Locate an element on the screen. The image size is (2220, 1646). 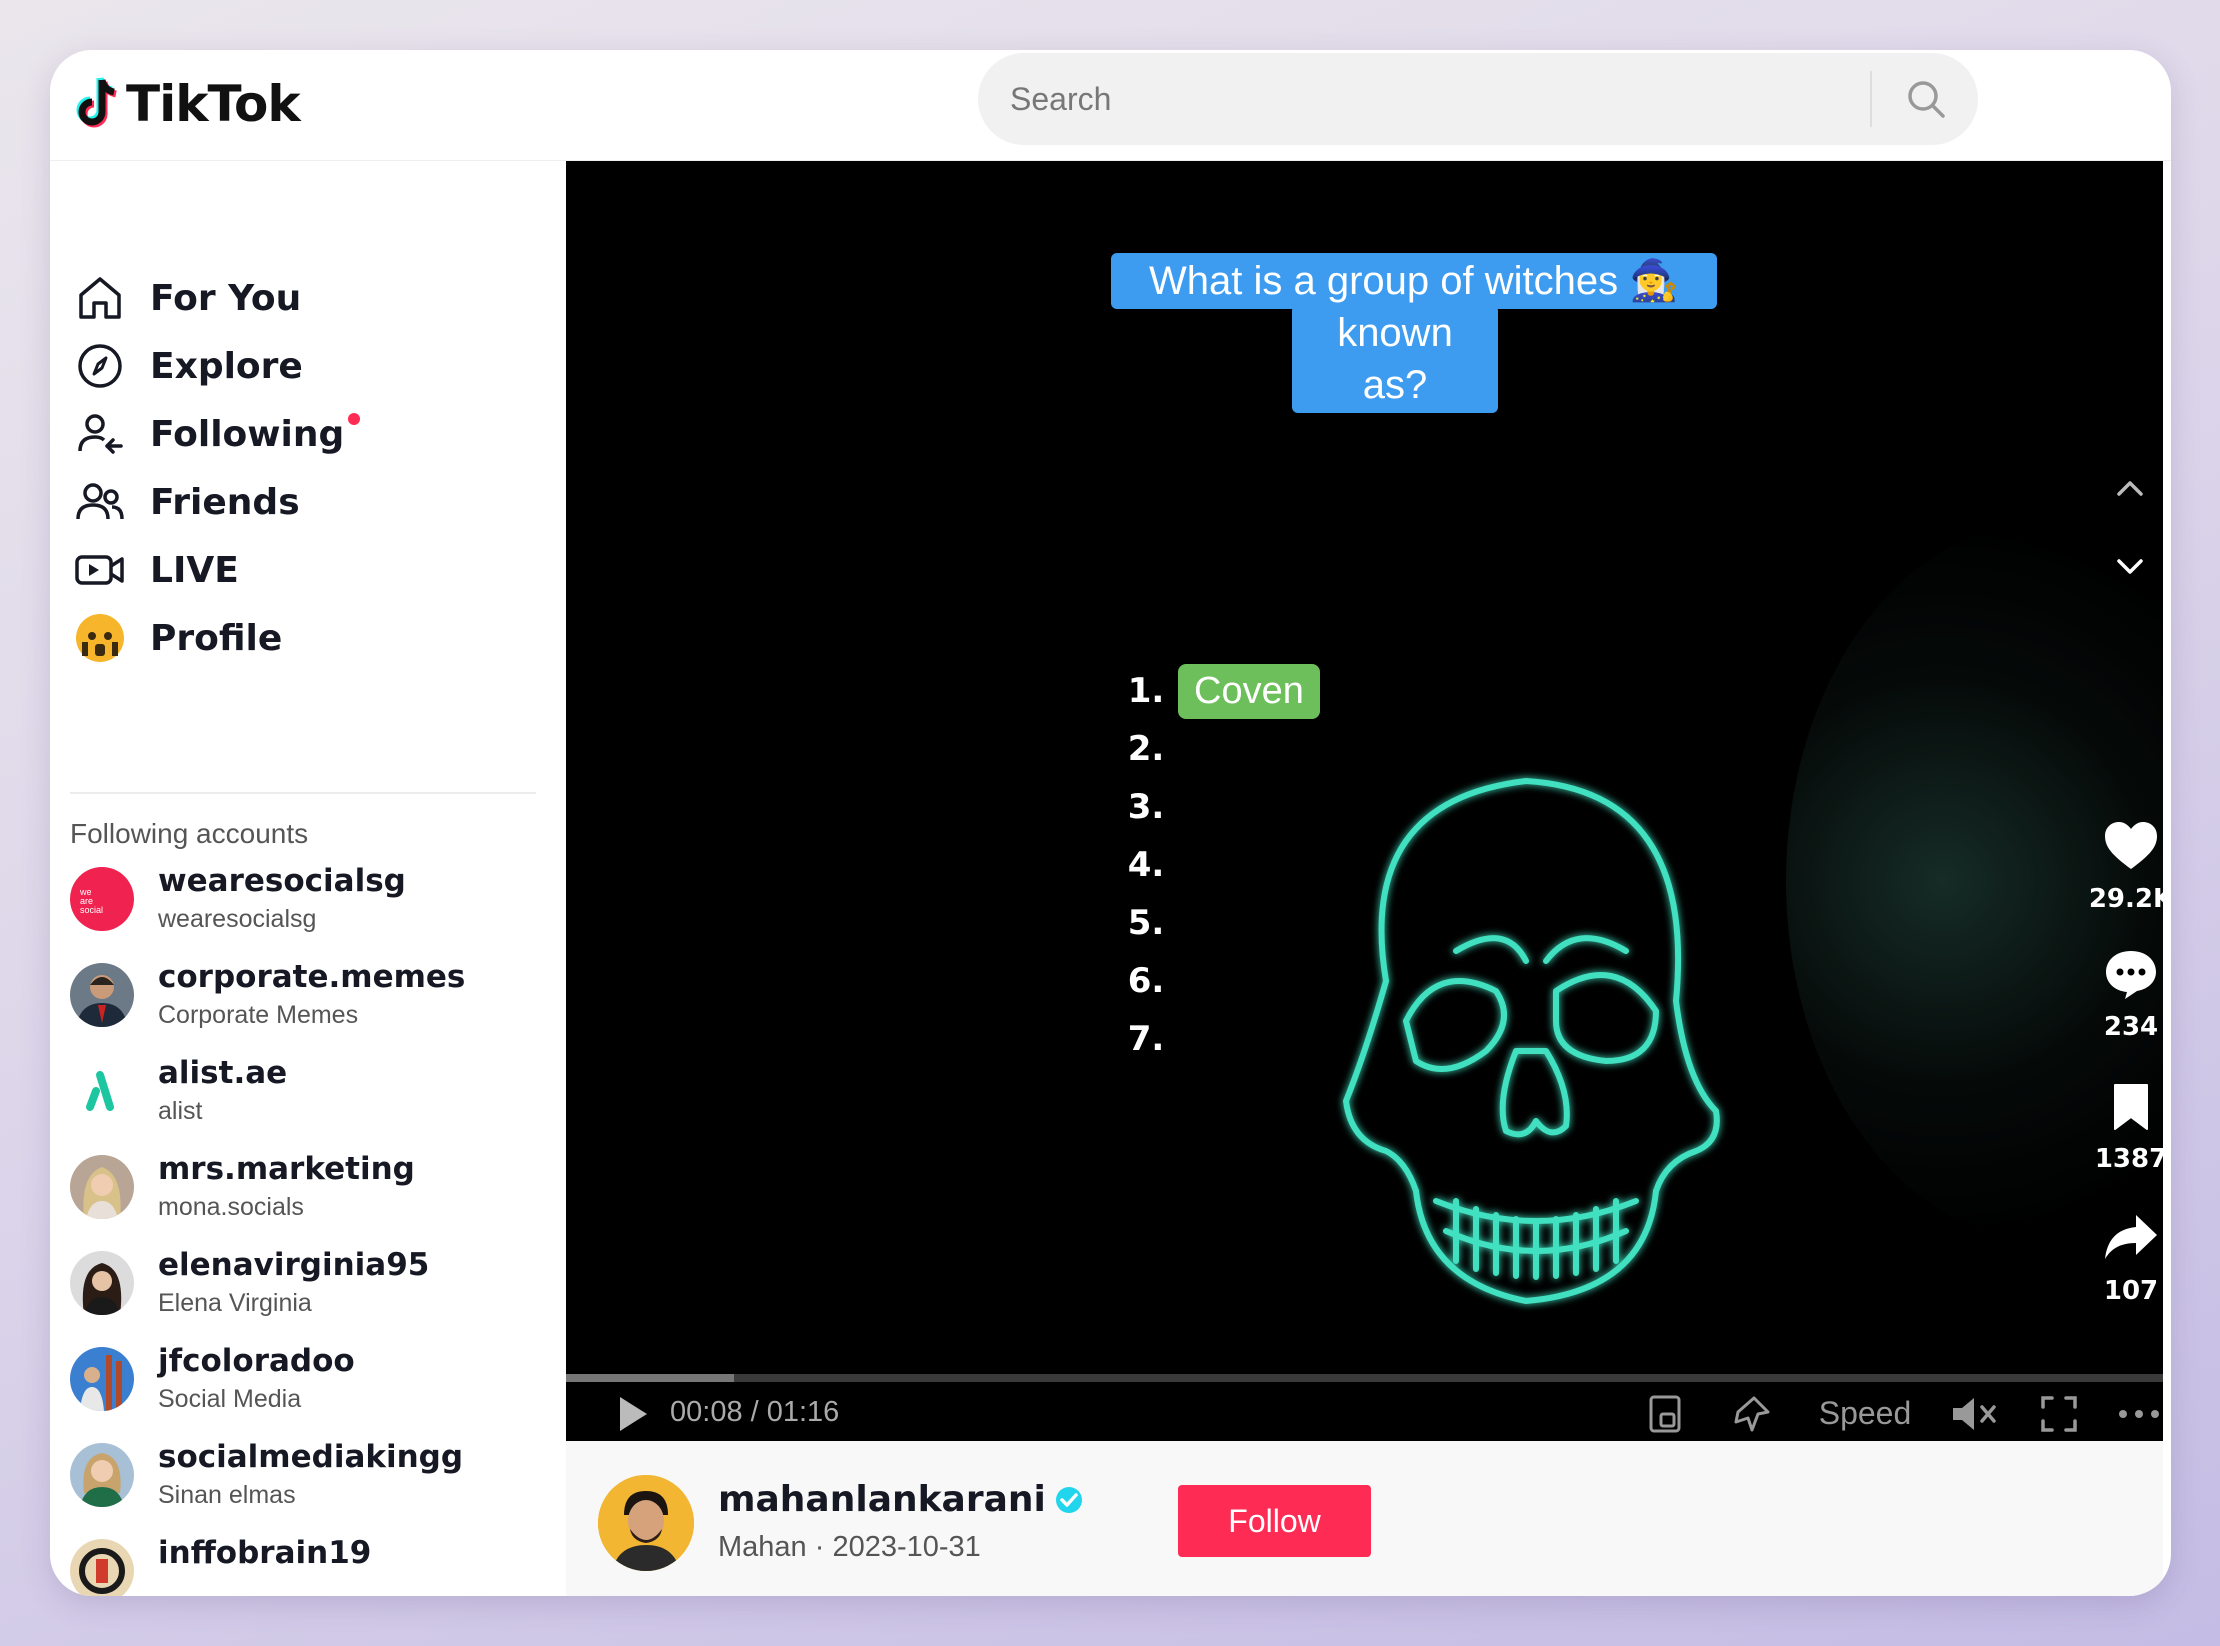
account-username: wearesocialsg is located at coordinates (282, 881).